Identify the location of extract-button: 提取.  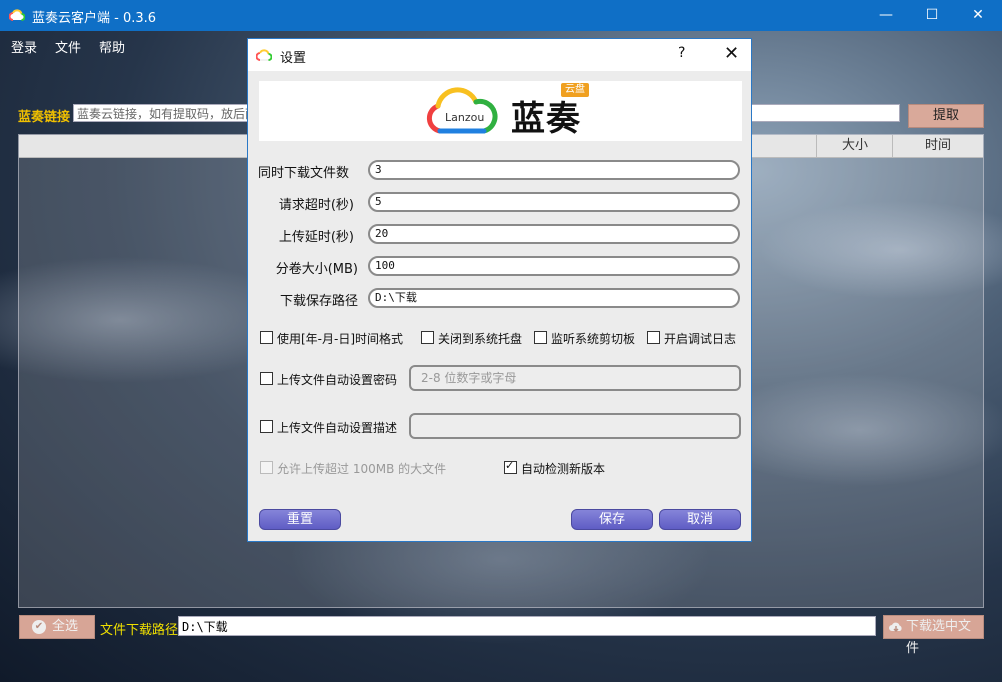
(946, 116).